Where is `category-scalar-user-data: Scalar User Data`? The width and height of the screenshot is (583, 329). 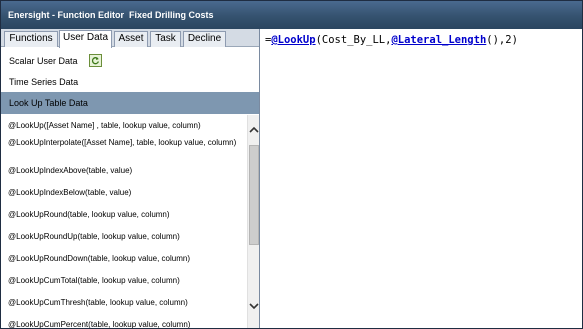
category-scalar-user-data: Scalar User Data is located at coordinates (130, 61).